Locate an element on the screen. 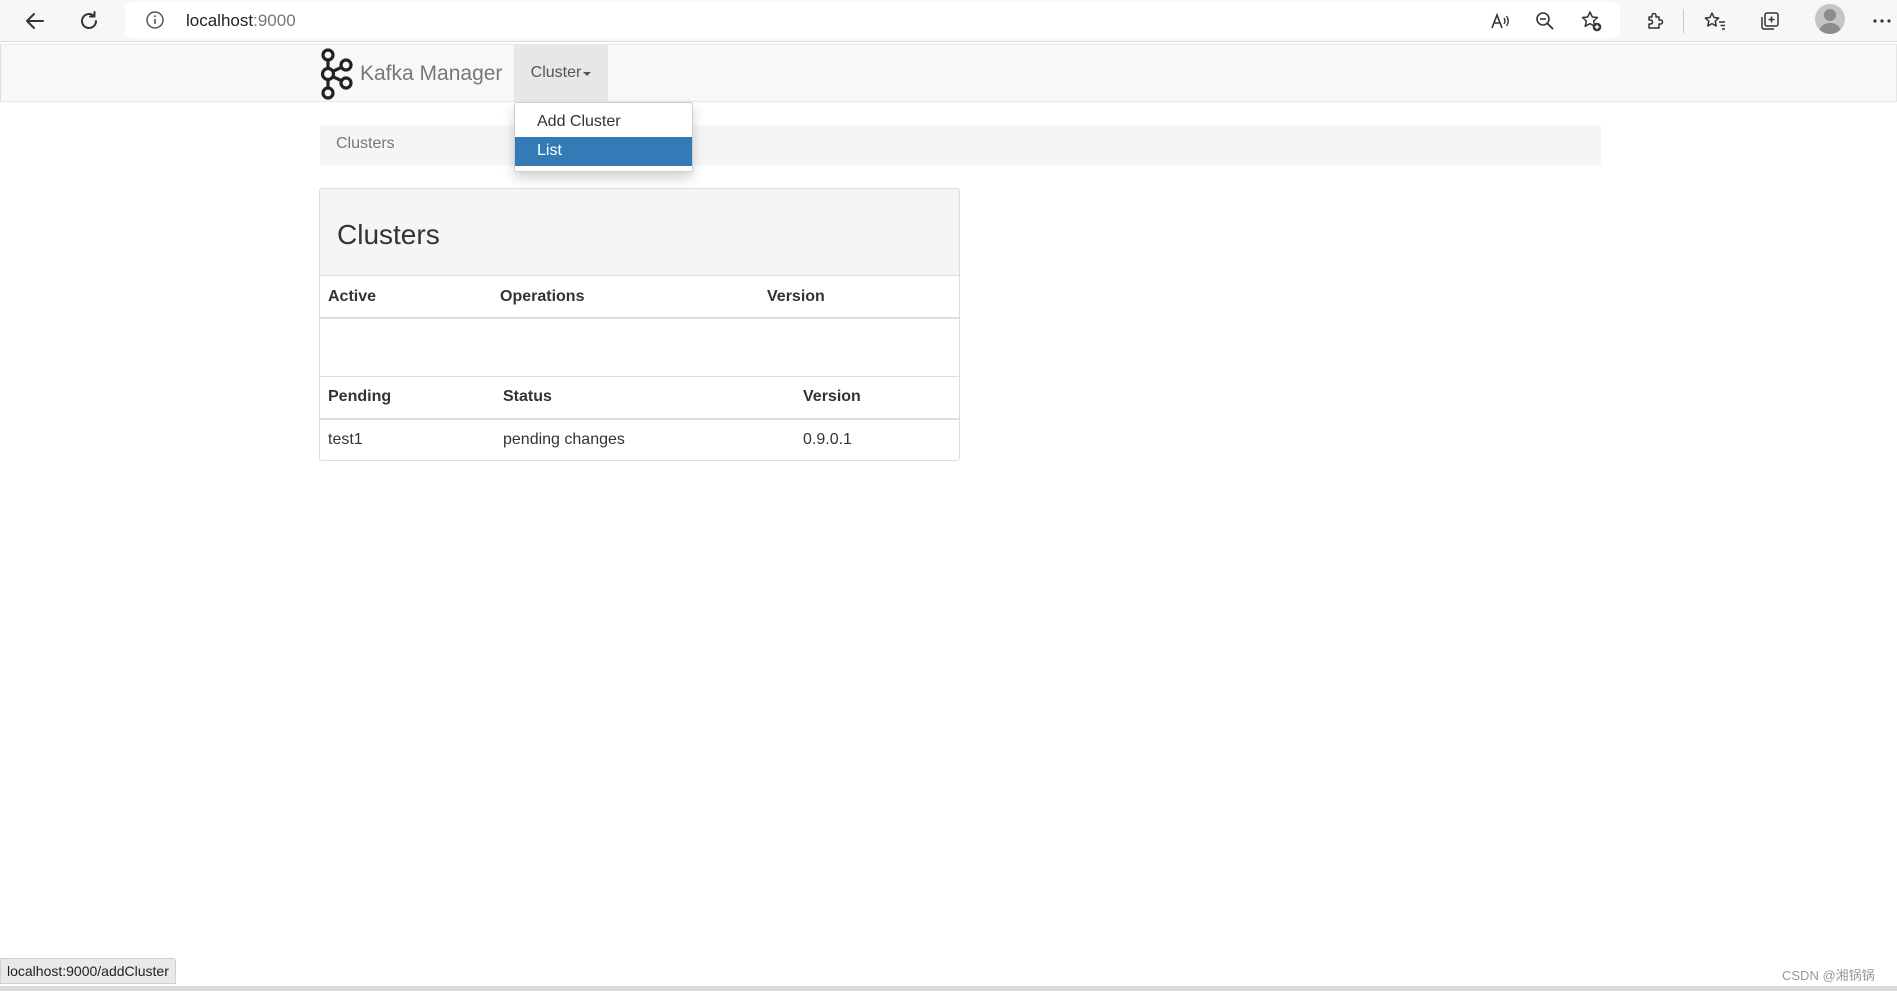 This screenshot has width=1897, height=991. nav-cluster-dropdown: Cluster is located at coordinates (561, 73).